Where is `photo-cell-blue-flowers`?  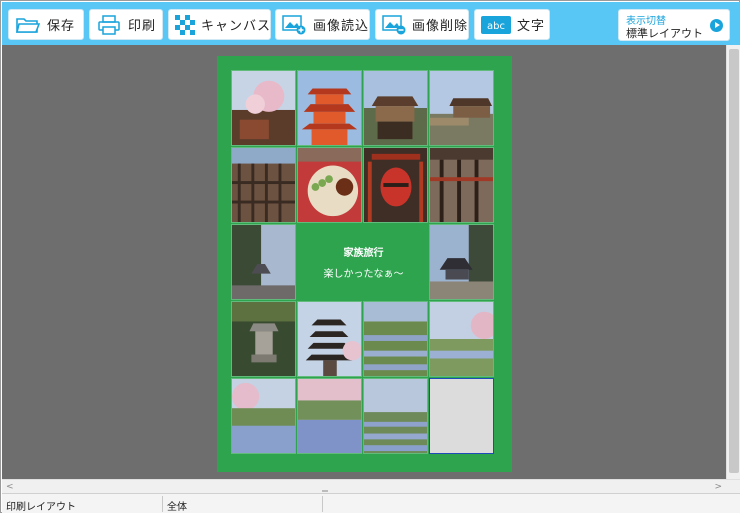
photo-cell-blue-flowers is located at coordinates (329, 416).